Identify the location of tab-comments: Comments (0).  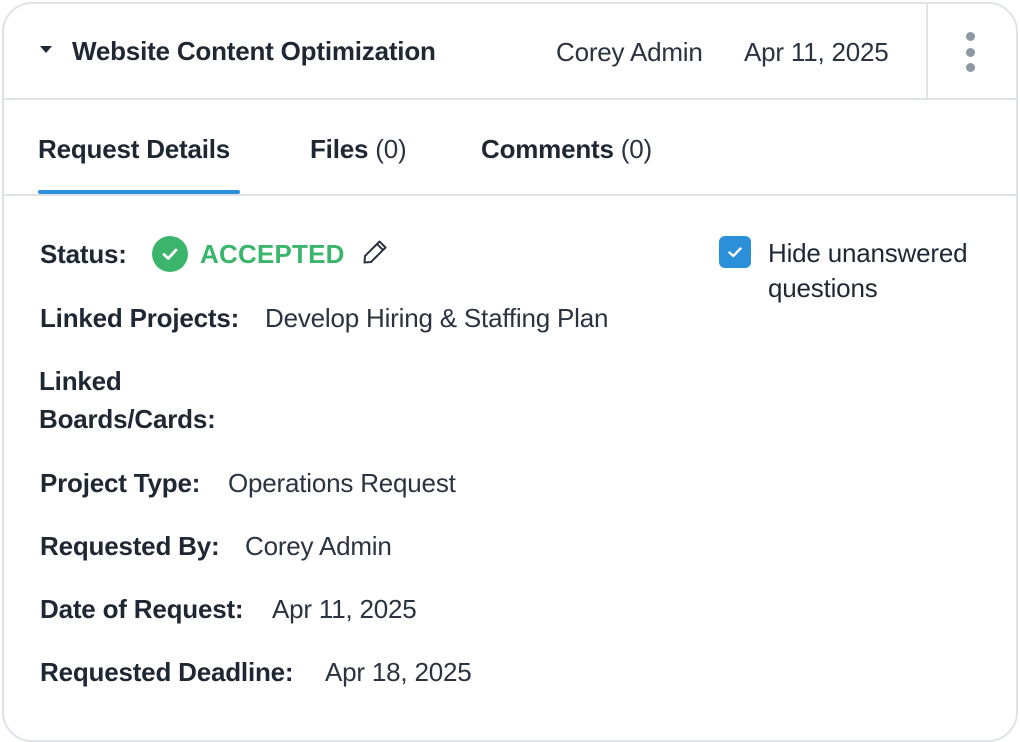
(566, 149).